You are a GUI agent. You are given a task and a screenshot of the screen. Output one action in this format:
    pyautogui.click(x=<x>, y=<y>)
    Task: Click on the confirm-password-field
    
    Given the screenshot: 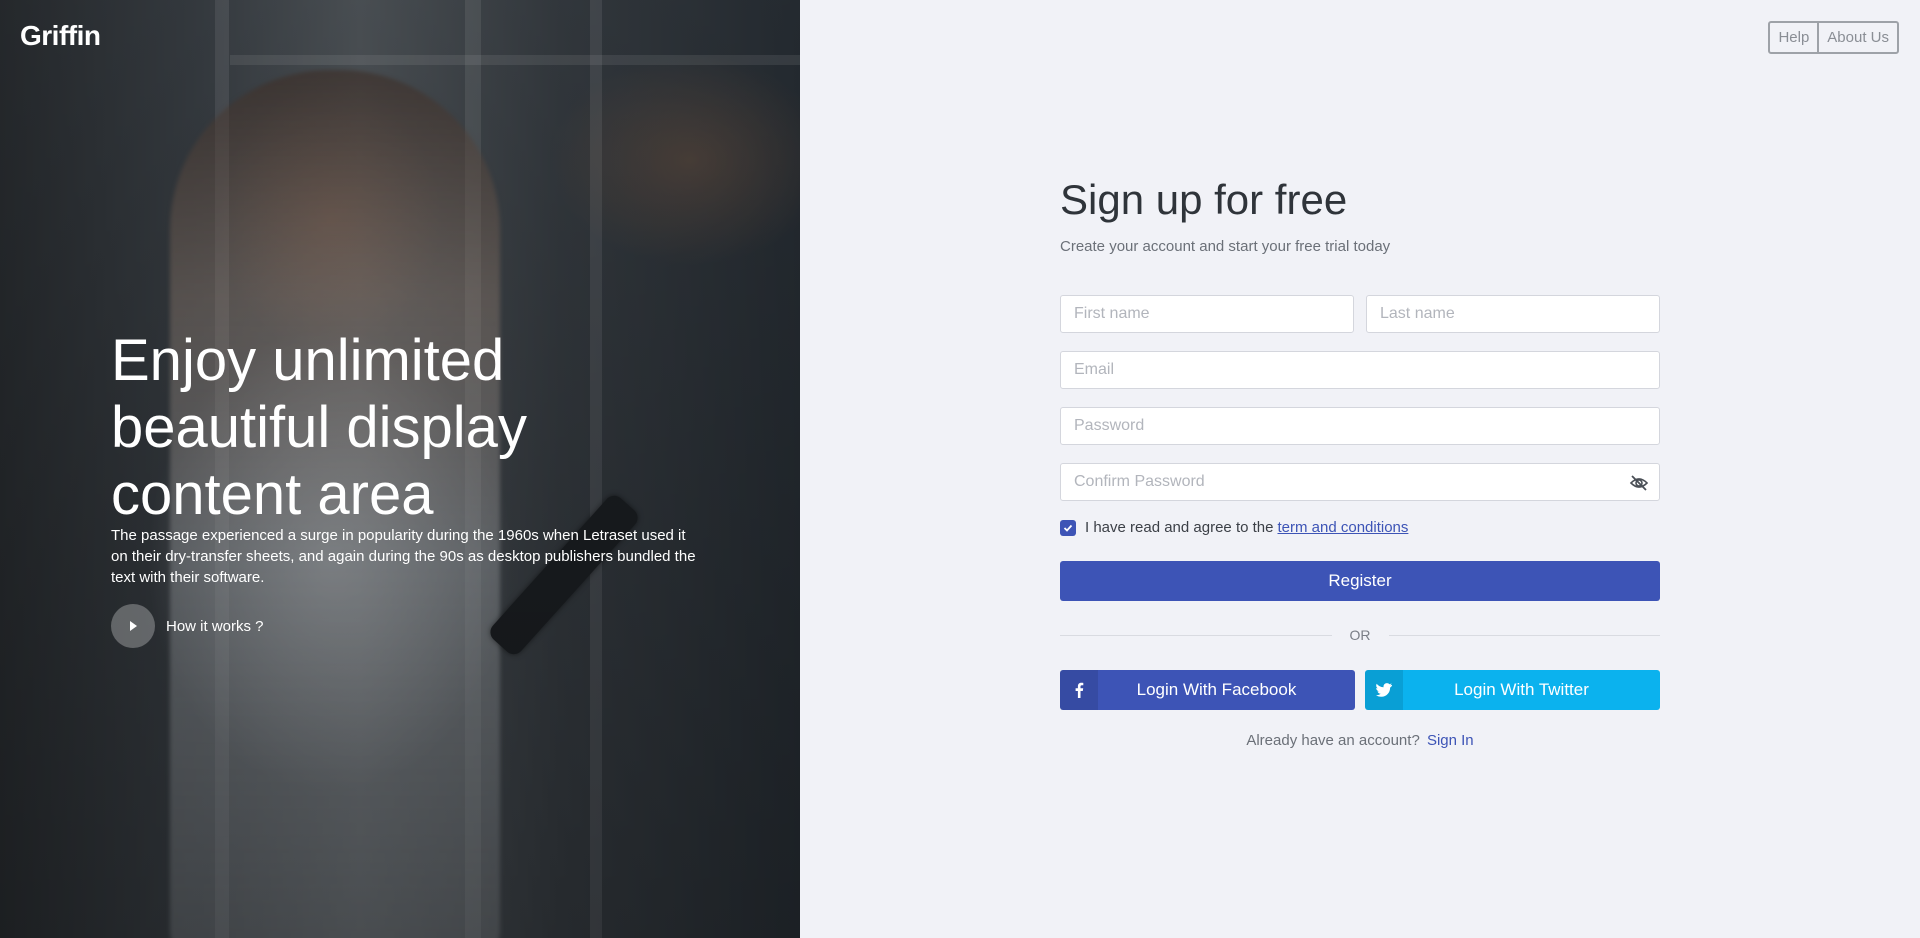 What is the action you would take?
    pyautogui.click(x=1360, y=482)
    